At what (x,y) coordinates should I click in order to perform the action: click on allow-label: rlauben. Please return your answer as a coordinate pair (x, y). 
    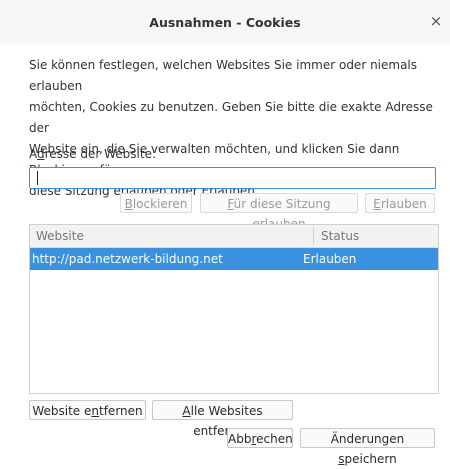
    Looking at the image, I should click on (403, 204).